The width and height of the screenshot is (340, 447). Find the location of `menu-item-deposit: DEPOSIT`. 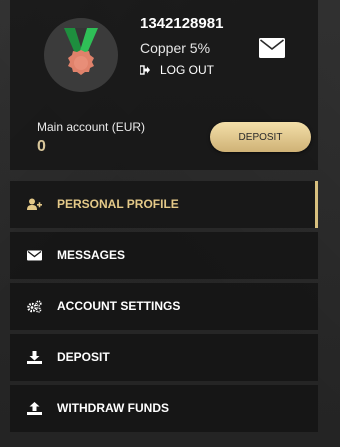

menu-item-deposit: DEPOSIT is located at coordinates (164, 357).